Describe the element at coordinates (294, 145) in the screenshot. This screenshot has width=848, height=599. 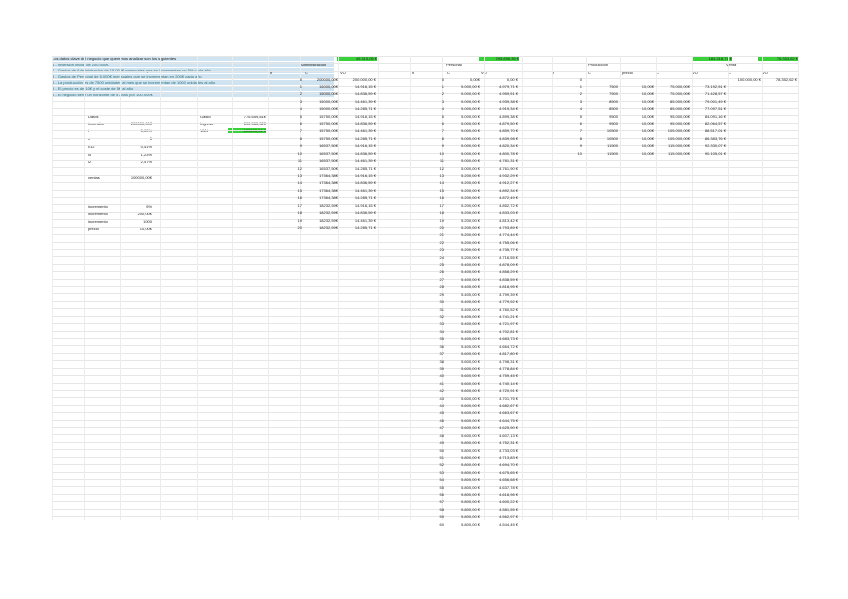
I see `admin-n-cell: 9` at that location.